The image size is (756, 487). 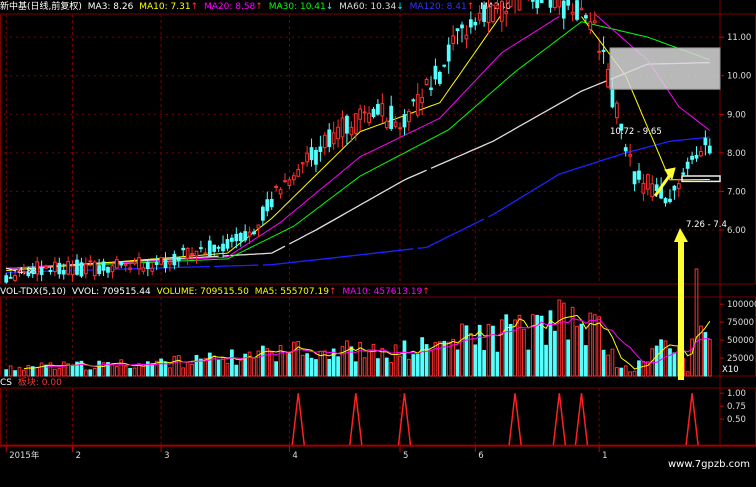 I want to click on cs-tick-label: 0.50, so click(x=736, y=420).